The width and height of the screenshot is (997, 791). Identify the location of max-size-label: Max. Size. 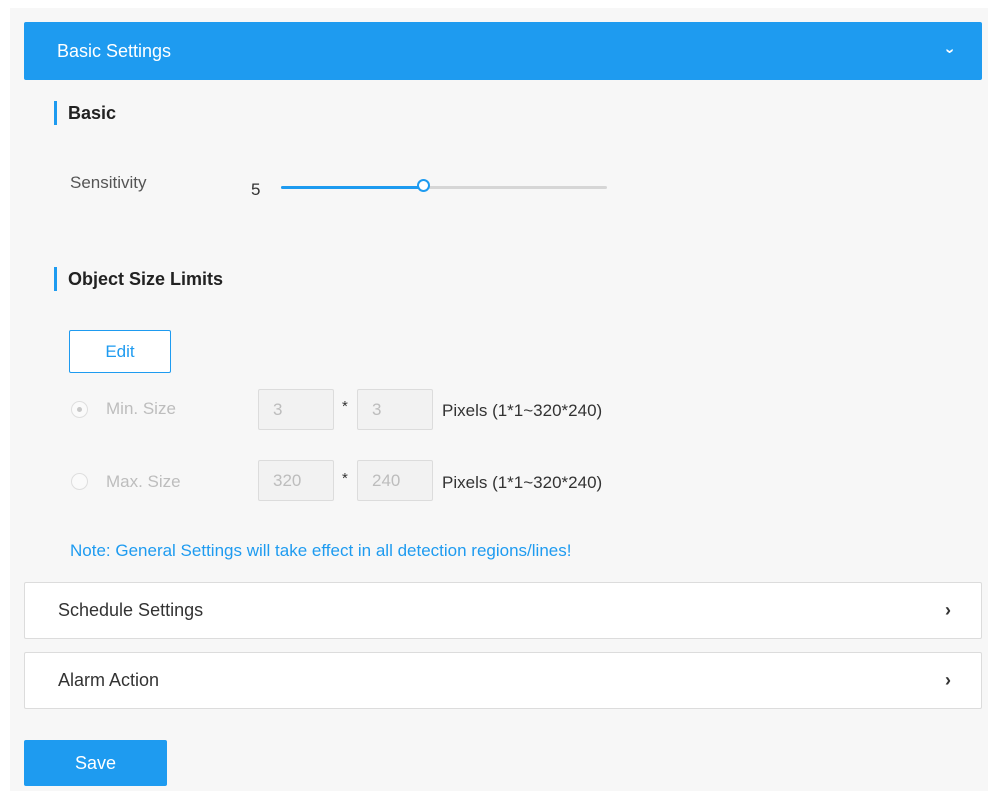
(143, 481).